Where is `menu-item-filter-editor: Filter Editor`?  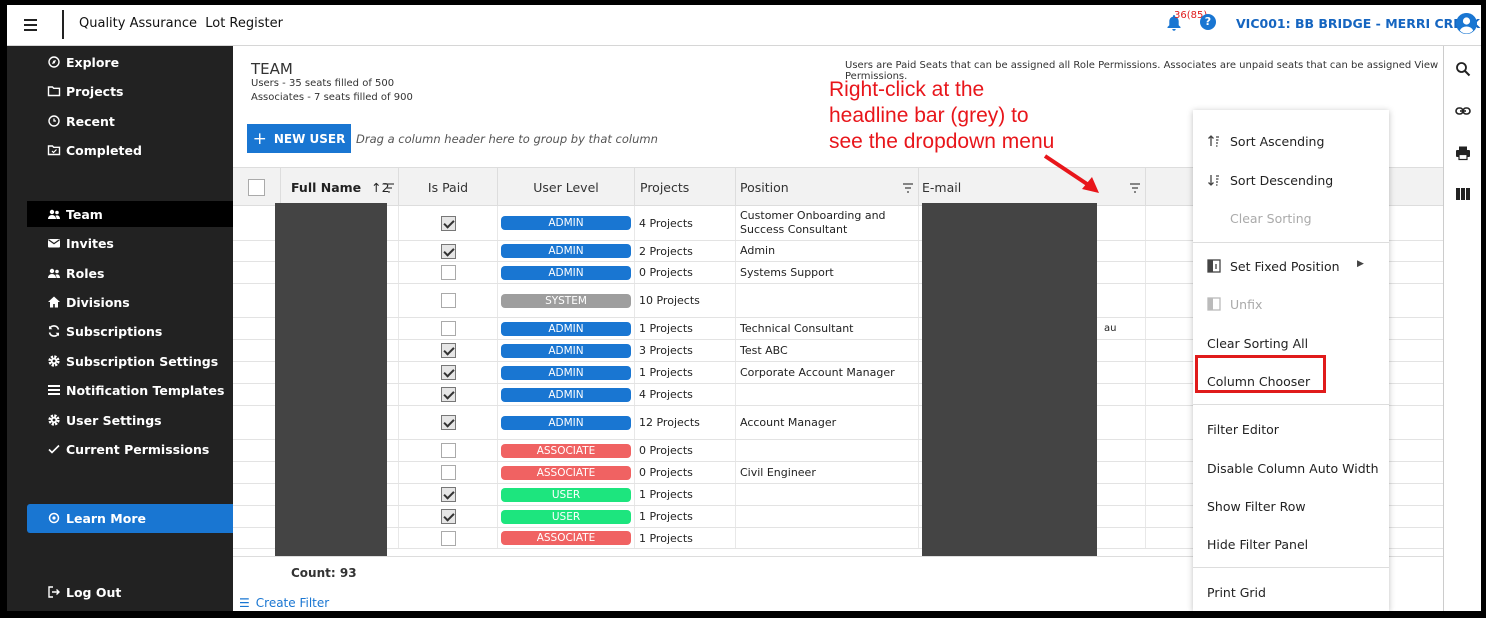
menu-item-filter-editor: Filter Editor is located at coordinates (1291, 429).